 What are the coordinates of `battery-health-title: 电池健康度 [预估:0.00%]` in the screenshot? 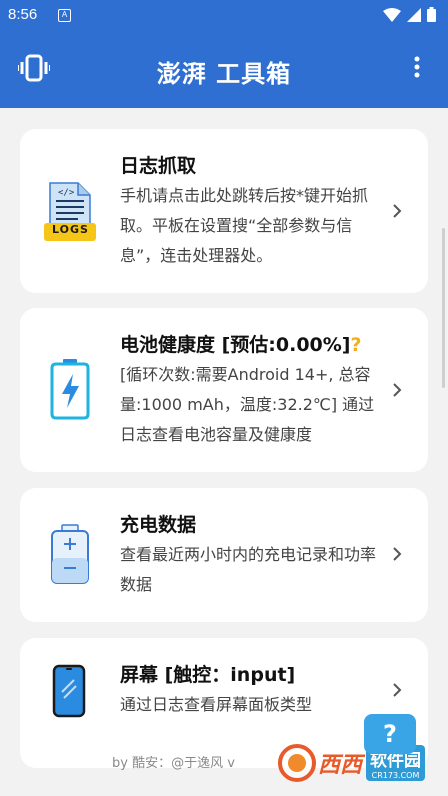 It's located at (235, 345).